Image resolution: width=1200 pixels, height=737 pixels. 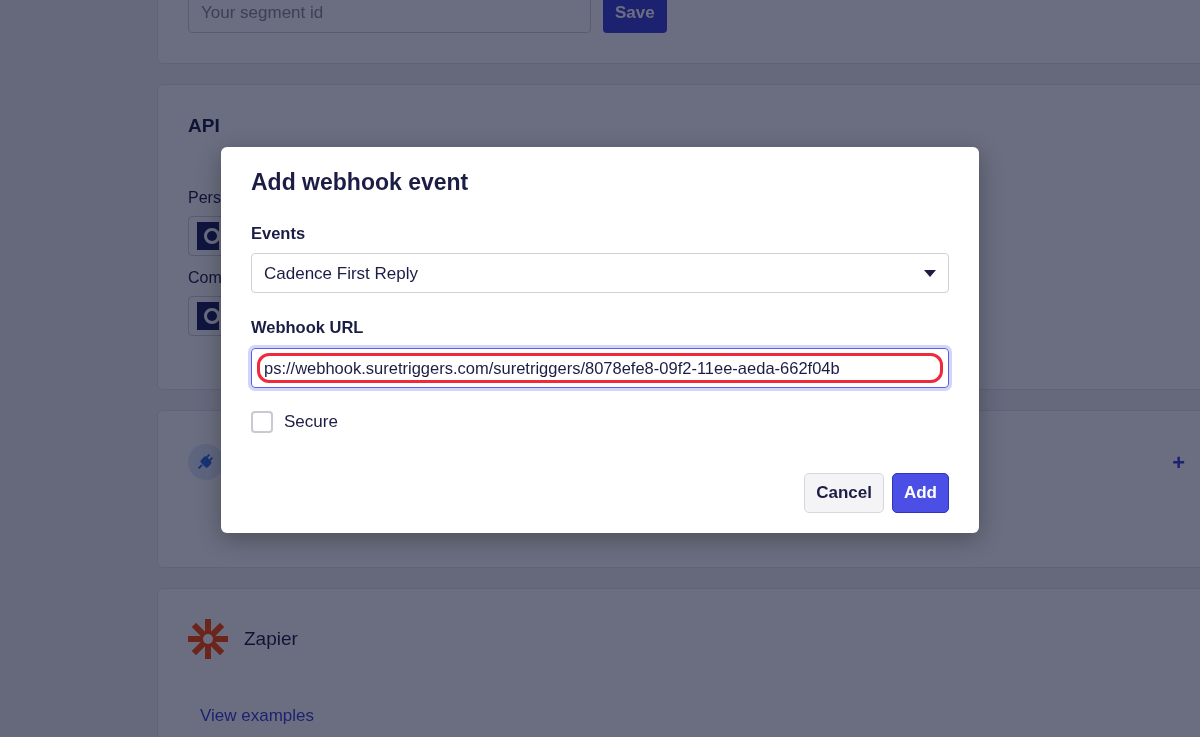 I want to click on field-label: Webhook URL, so click(x=308, y=328).